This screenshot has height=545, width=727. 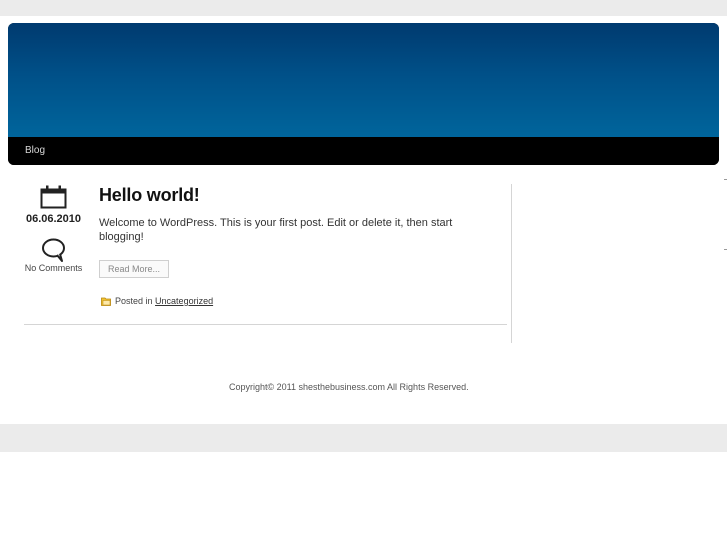 What do you see at coordinates (363, 438) in the screenshot?
I see `bottom-band` at bounding box center [363, 438].